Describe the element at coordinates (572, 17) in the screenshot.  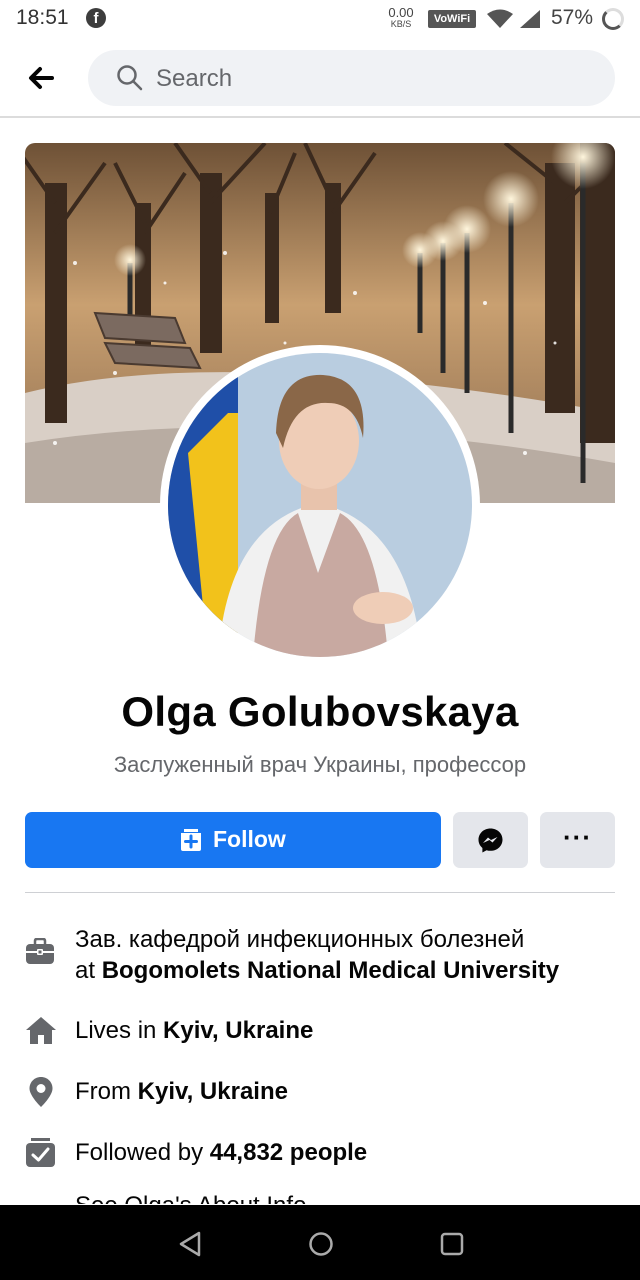
I see `battery-percent: 57%` at that location.